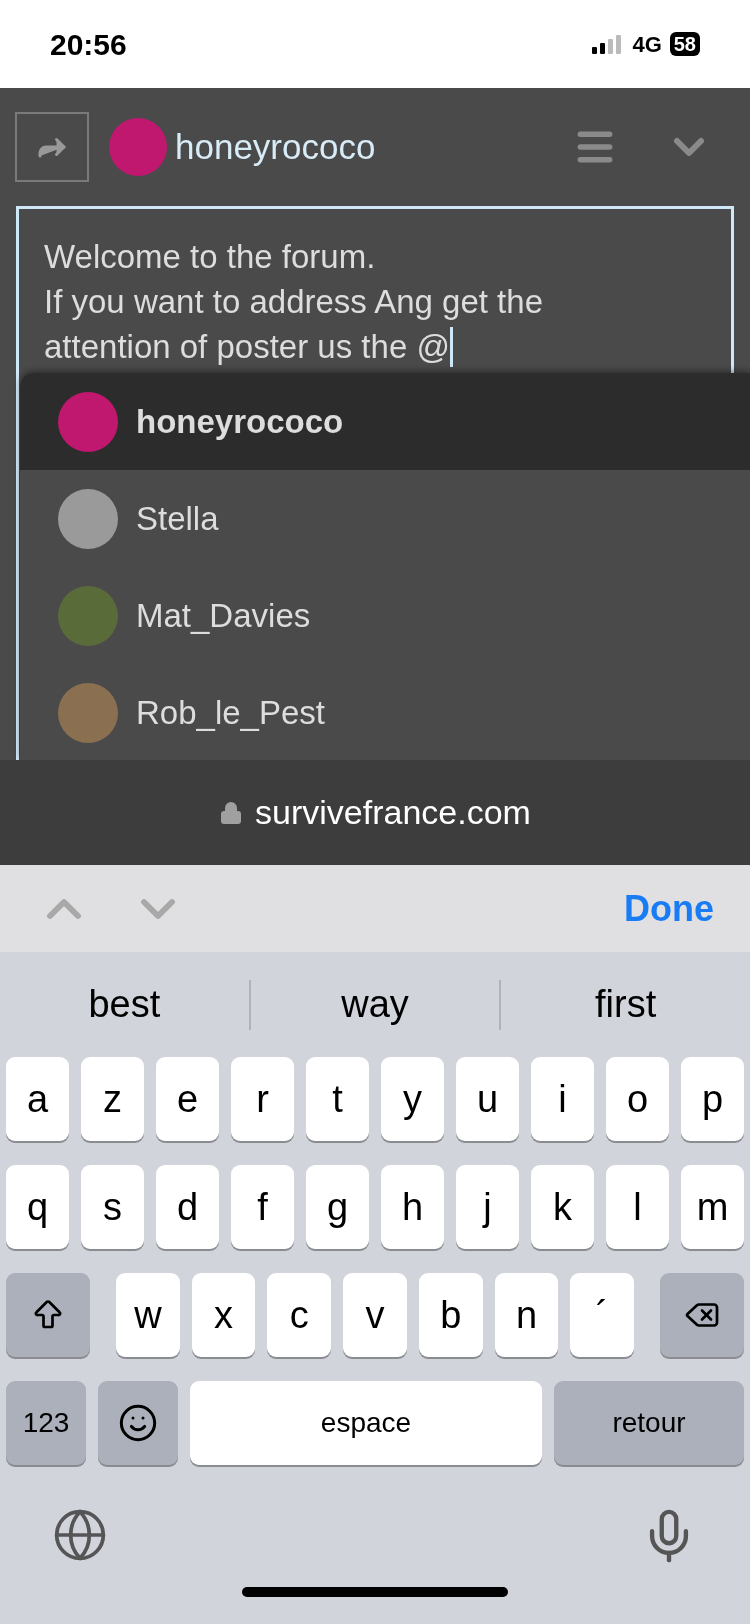 The height and width of the screenshot is (1624, 750). What do you see at coordinates (293, 302) in the screenshot?
I see `editor-text-line: If you want to address Ang get the` at bounding box center [293, 302].